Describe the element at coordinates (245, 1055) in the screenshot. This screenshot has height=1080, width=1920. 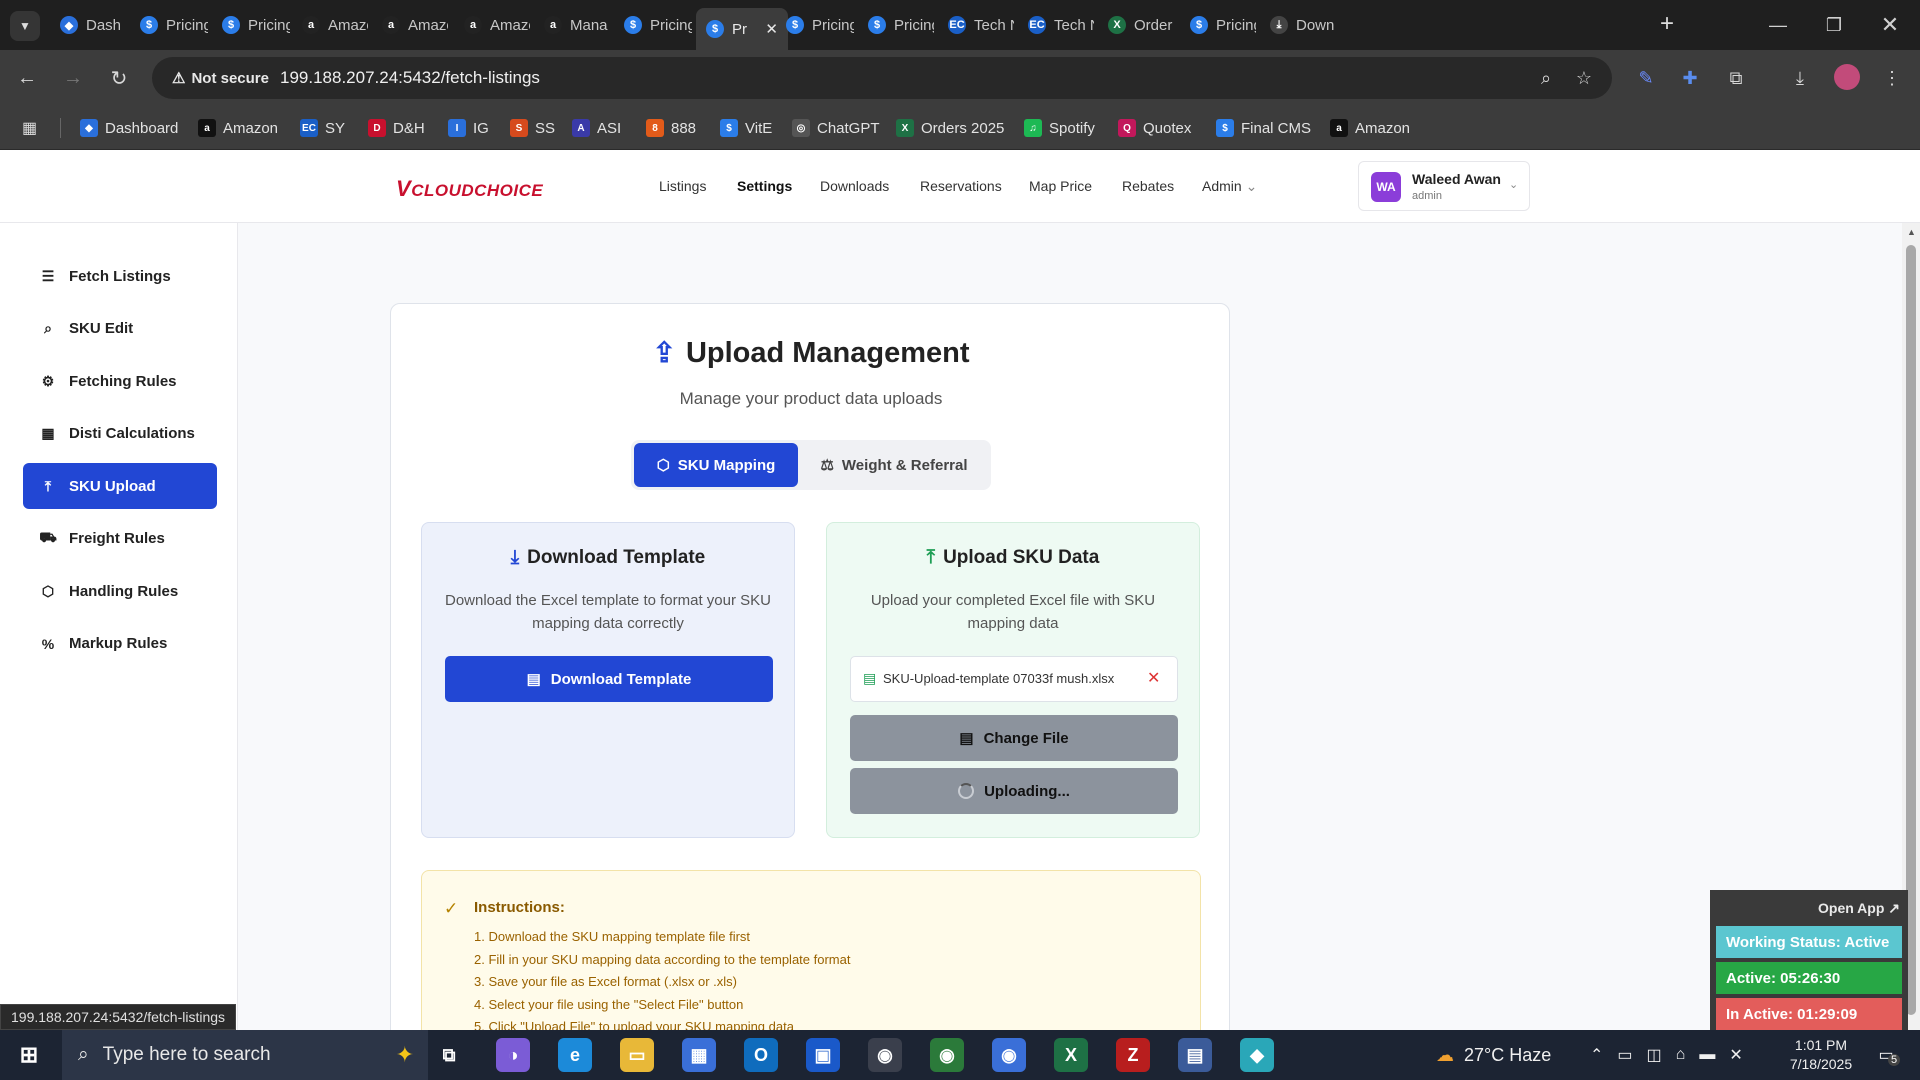
I see `taskbar-search: ⌕ Type here to search ✦` at that location.